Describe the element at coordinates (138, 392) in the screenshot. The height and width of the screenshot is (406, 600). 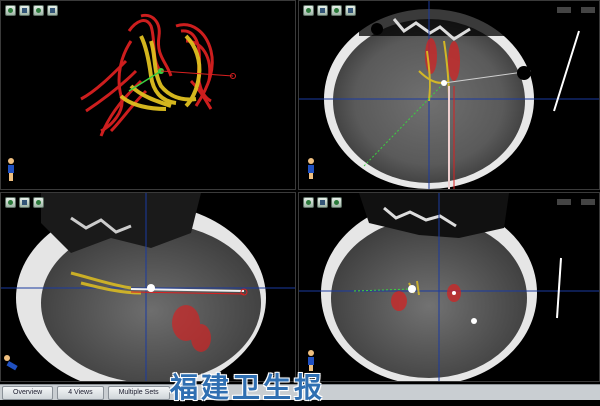
I see `multiple-sets-button: Multiple Sets` at that location.